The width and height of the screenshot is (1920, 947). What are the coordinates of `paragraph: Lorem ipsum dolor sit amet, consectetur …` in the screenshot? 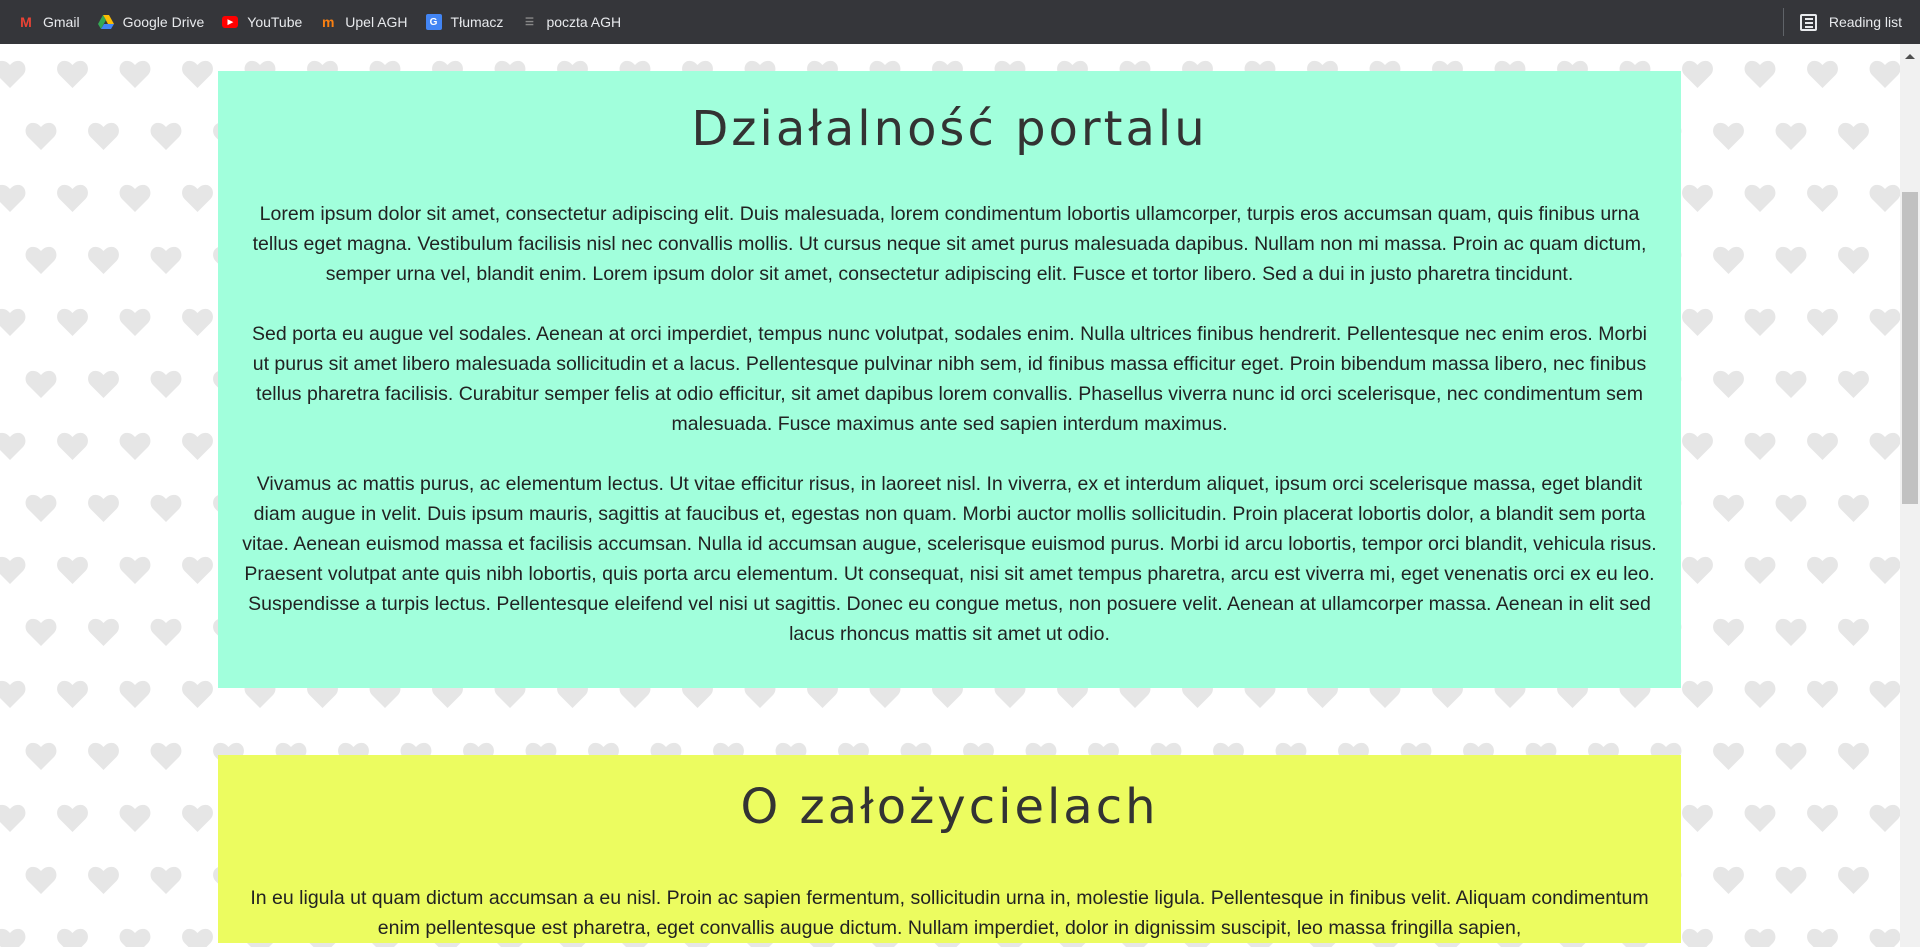 It's located at (949, 244).